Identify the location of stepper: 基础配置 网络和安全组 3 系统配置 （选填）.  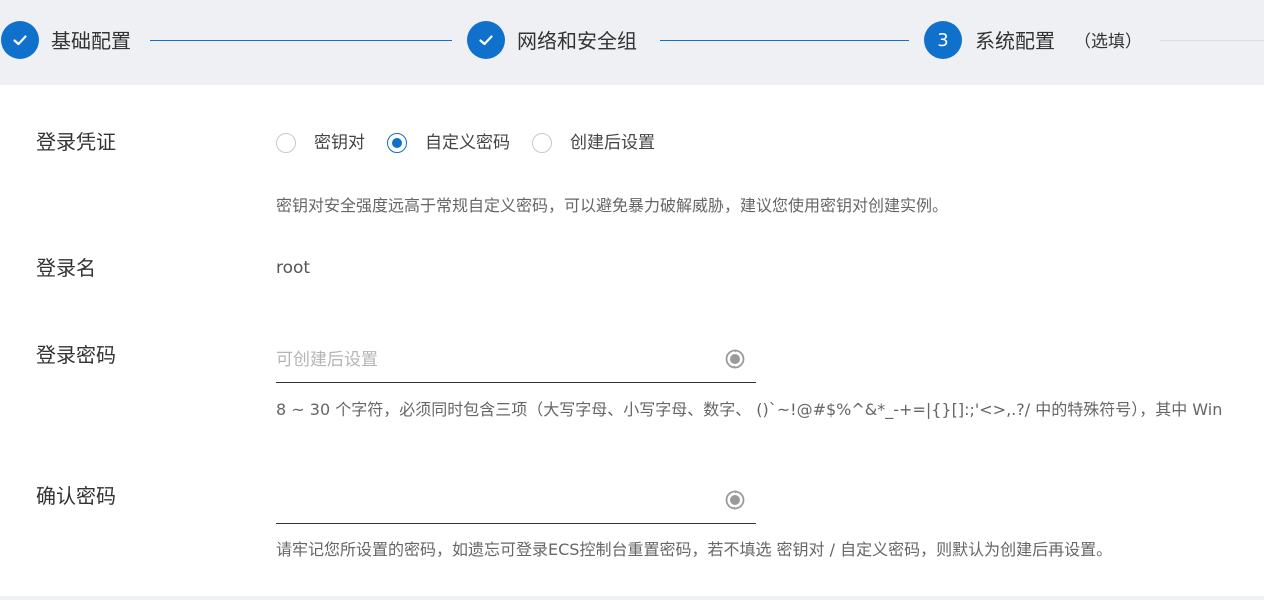
(632, 42).